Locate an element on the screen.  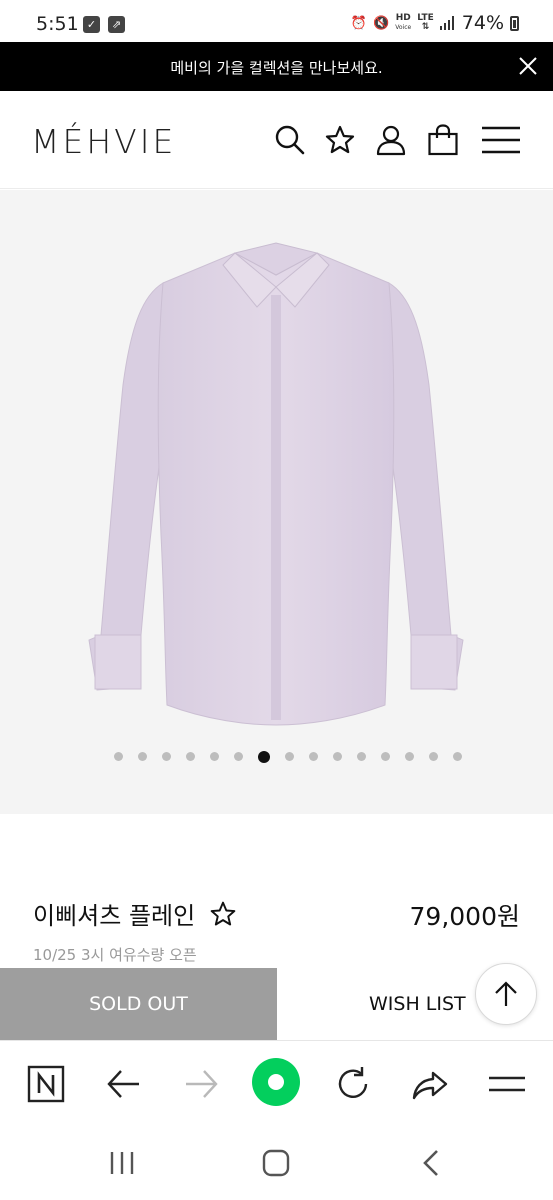
brand-logo: MÉHVIE is located at coordinates (103, 141).